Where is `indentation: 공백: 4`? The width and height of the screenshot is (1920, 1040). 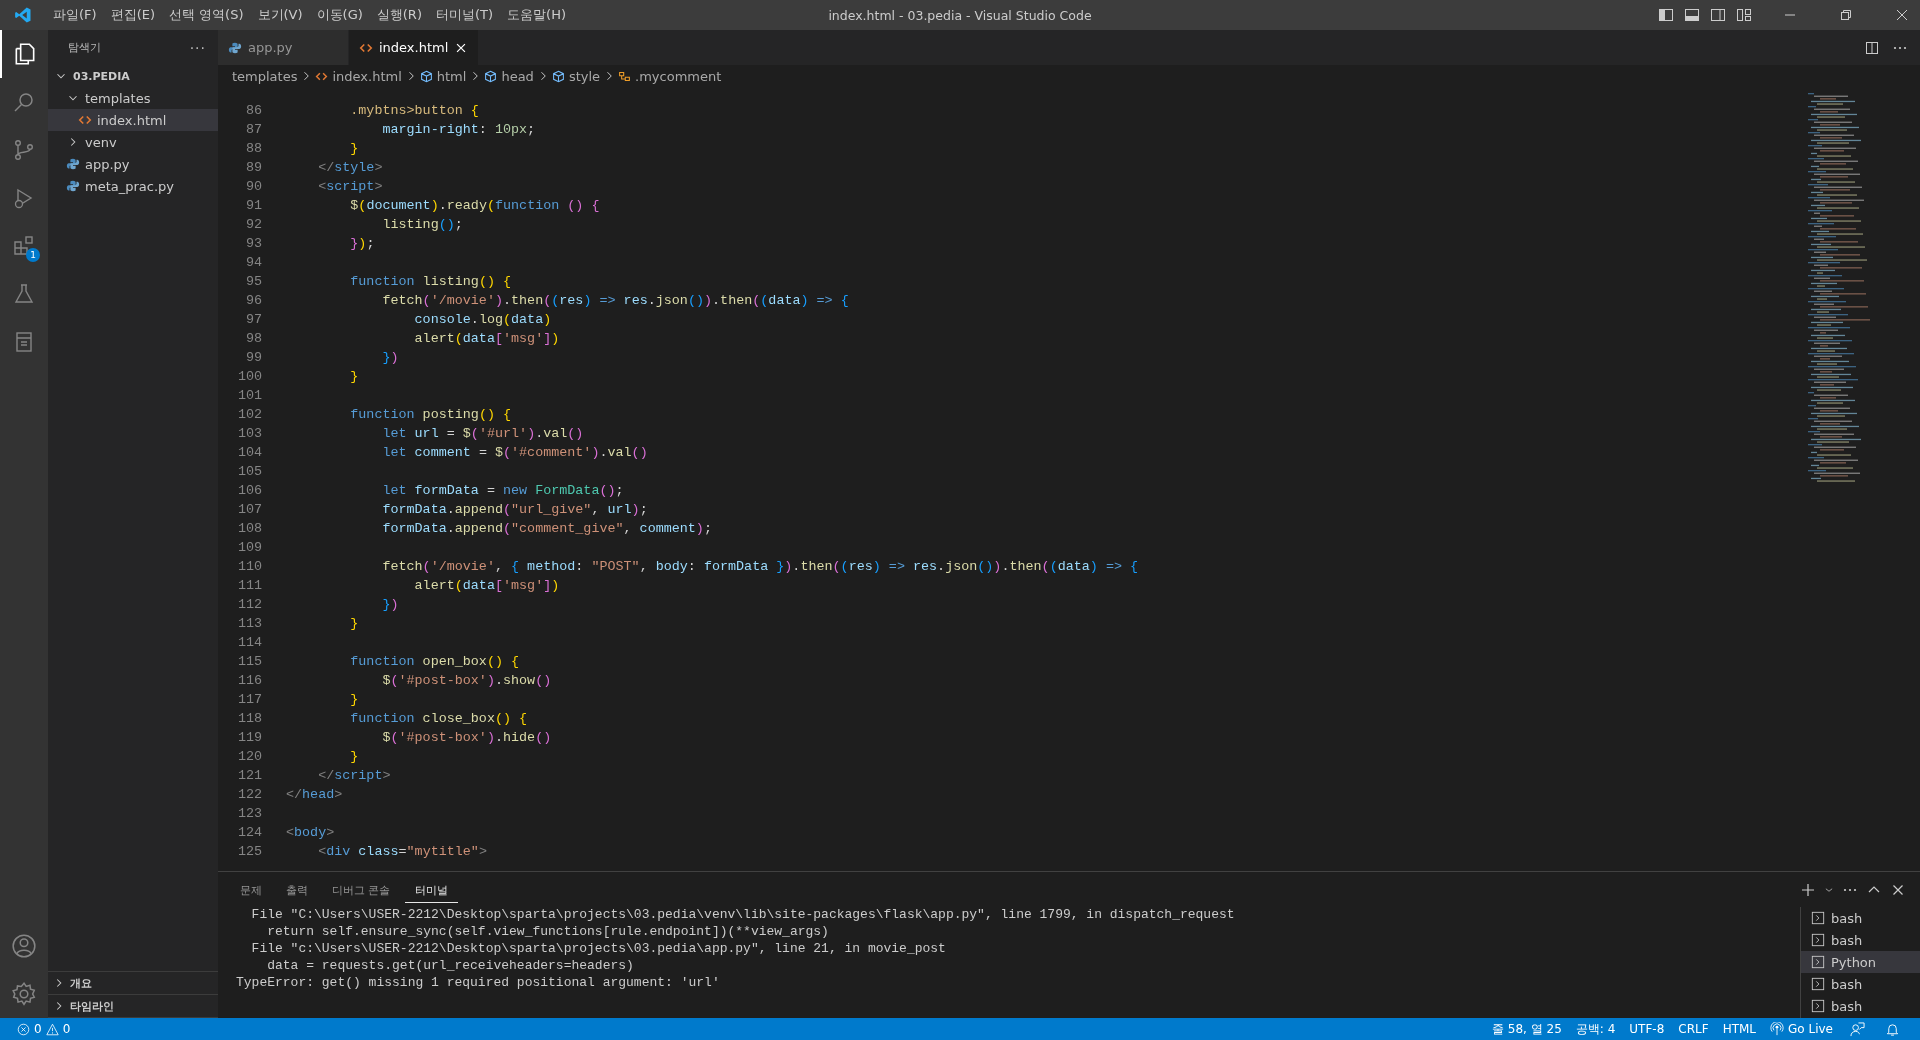 indentation: 공백: 4 is located at coordinates (1595, 1029).